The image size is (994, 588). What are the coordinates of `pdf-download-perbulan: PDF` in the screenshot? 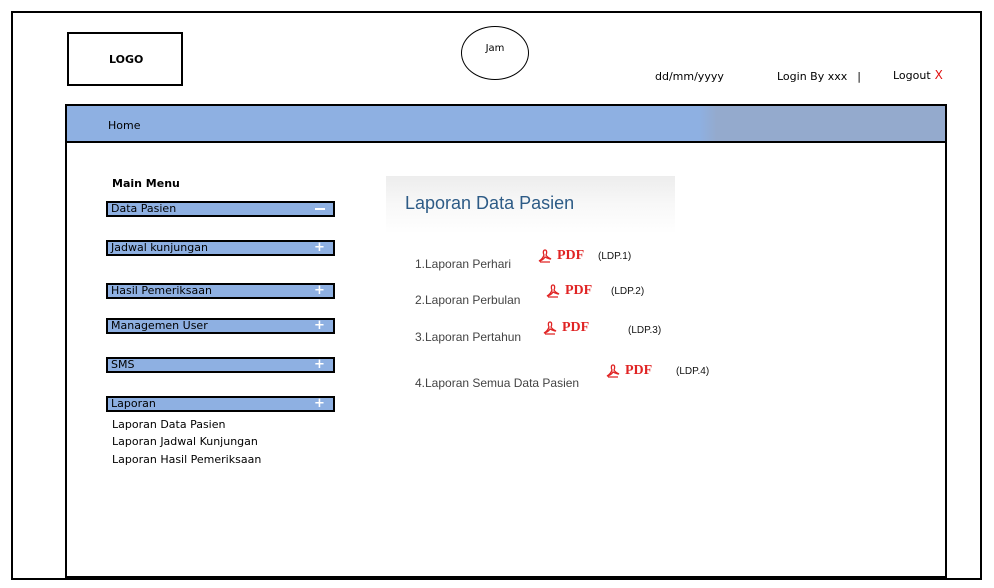 It's located at (568, 291).